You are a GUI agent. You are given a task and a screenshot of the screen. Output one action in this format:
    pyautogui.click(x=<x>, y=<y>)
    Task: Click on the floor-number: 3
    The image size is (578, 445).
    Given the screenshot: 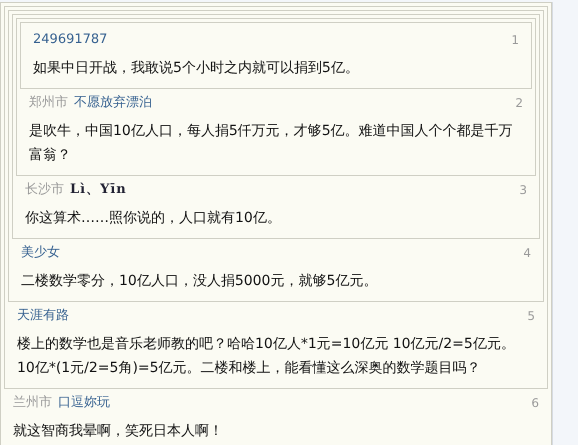 What is the action you would take?
    pyautogui.click(x=523, y=190)
    